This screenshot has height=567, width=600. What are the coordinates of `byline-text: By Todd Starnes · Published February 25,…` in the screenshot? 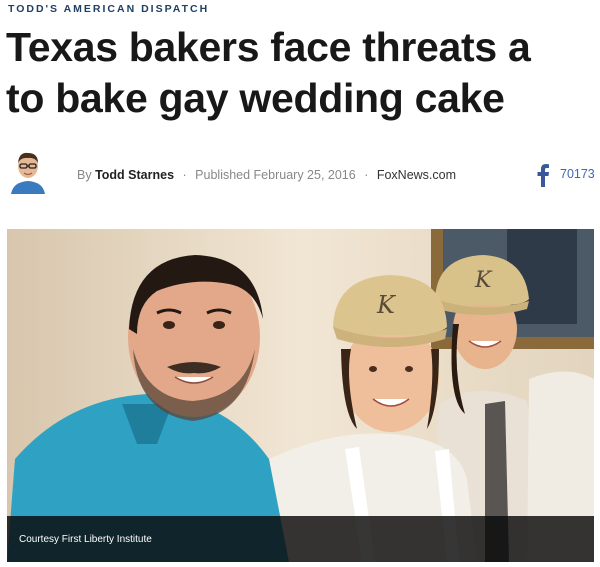 It's located at (266, 175).